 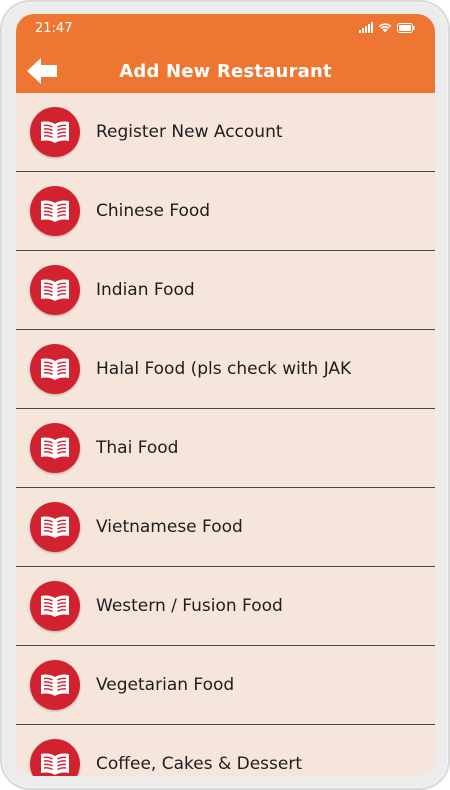 I want to click on list-item-label: Halal Food (pls check with JAK, so click(x=224, y=369).